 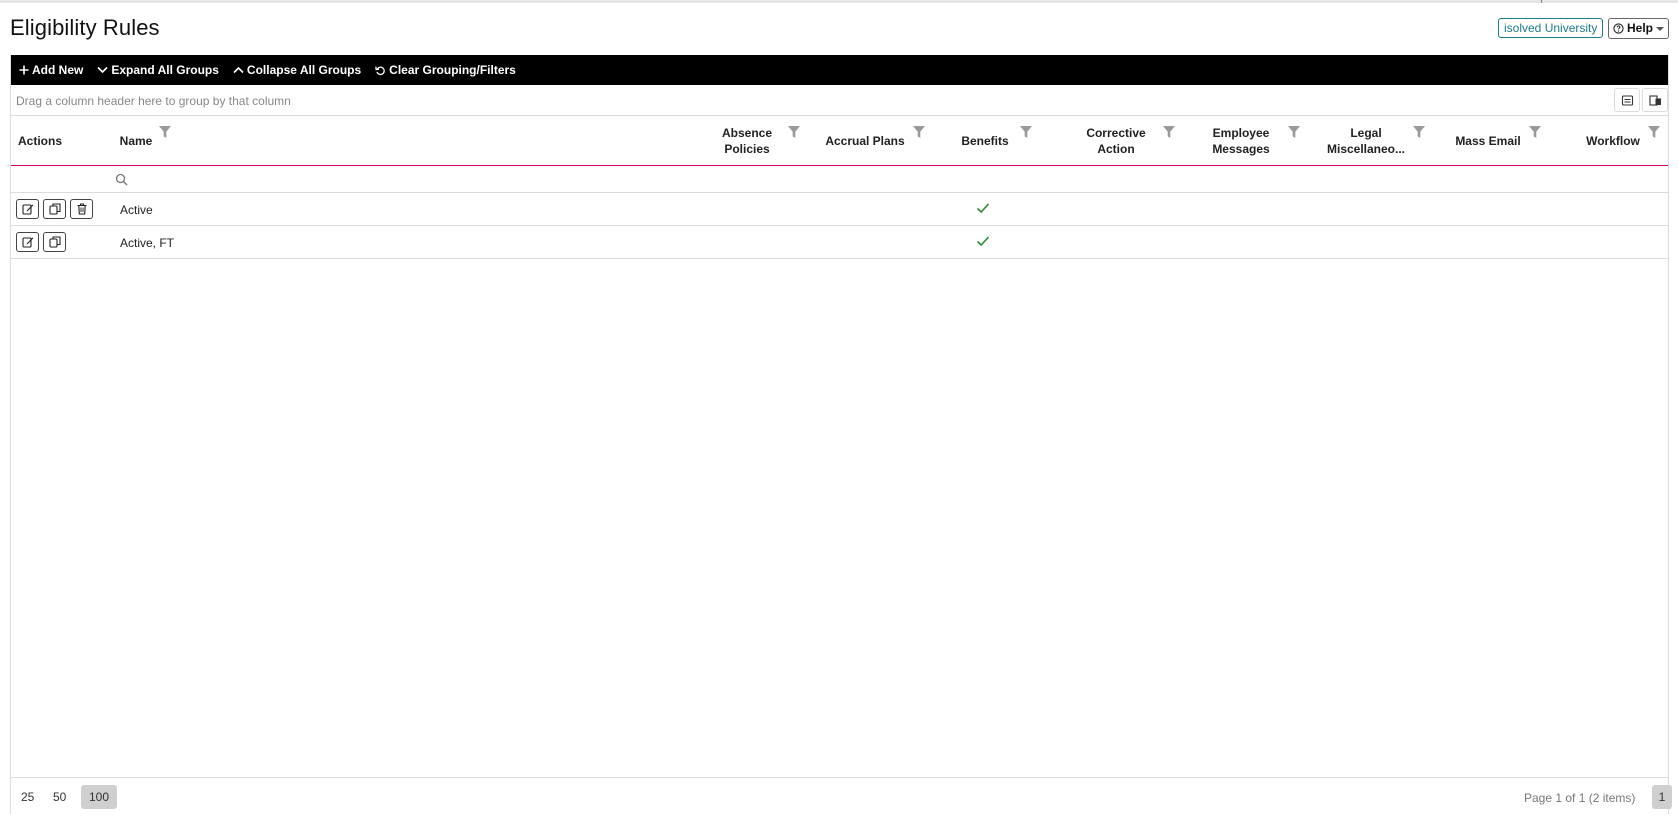 I want to click on rule-name-cell: Active, so click(x=136, y=210).